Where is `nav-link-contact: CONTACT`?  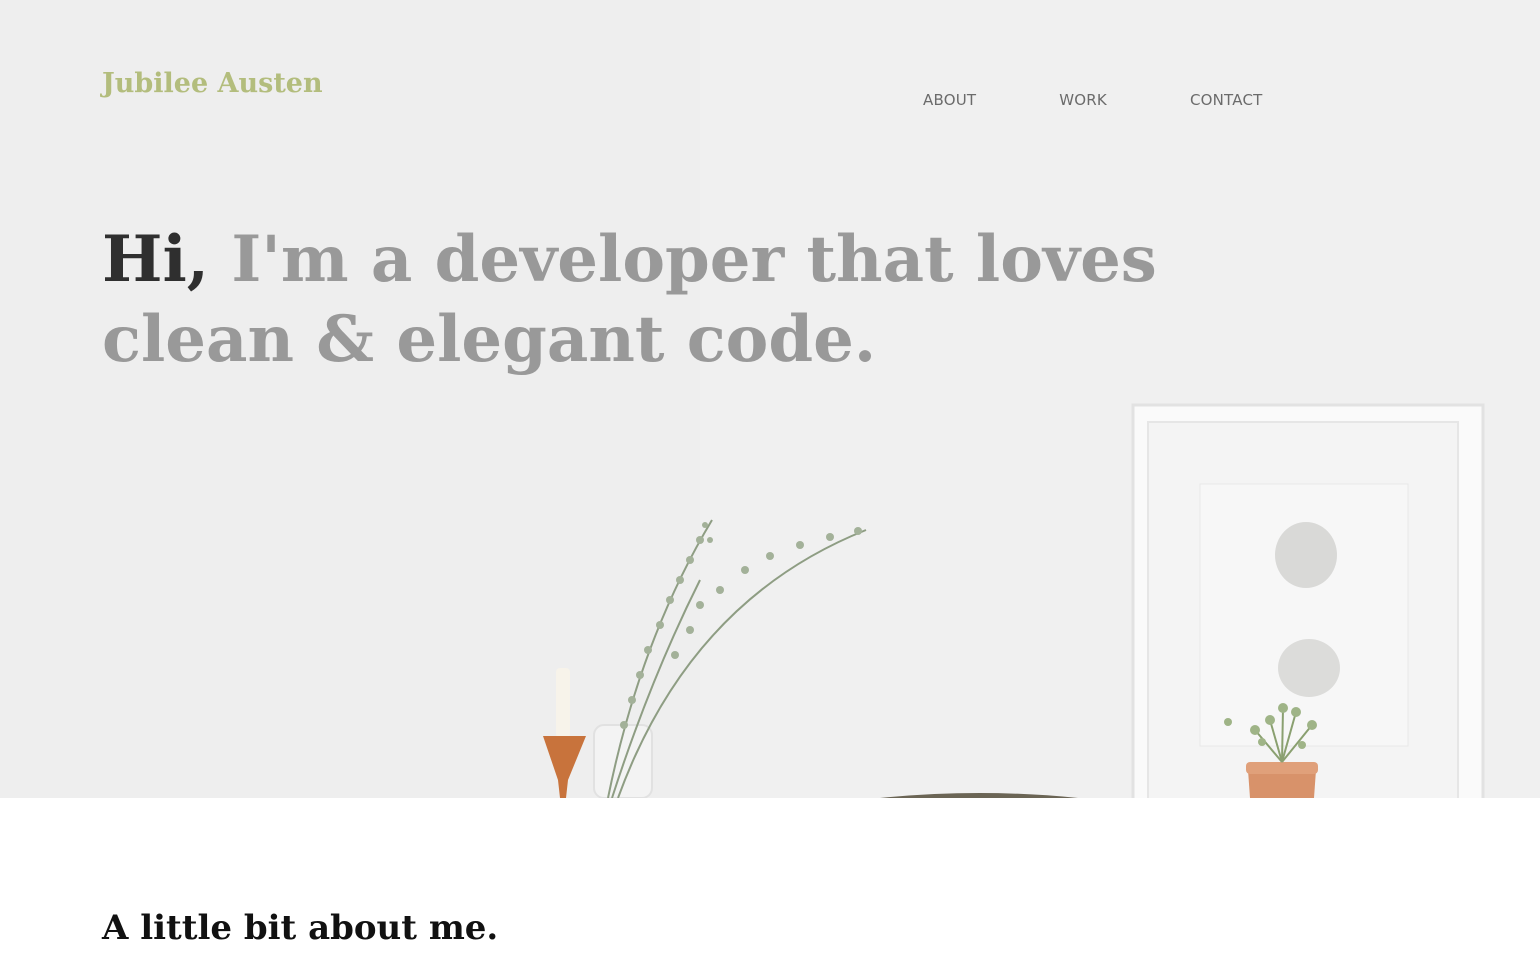 nav-link-contact: CONTACT is located at coordinates (1226, 100).